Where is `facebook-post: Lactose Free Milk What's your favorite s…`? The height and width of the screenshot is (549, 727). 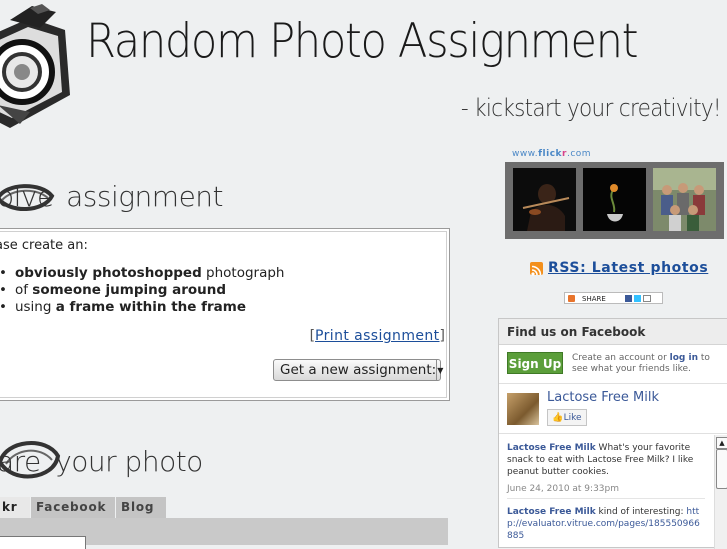 facebook-post: Lactose Free Milk What's your favorite s… is located at coordinates (606, 468).